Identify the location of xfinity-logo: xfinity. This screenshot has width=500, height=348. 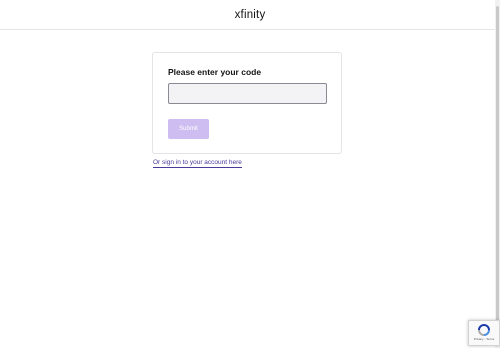
(250, 15).